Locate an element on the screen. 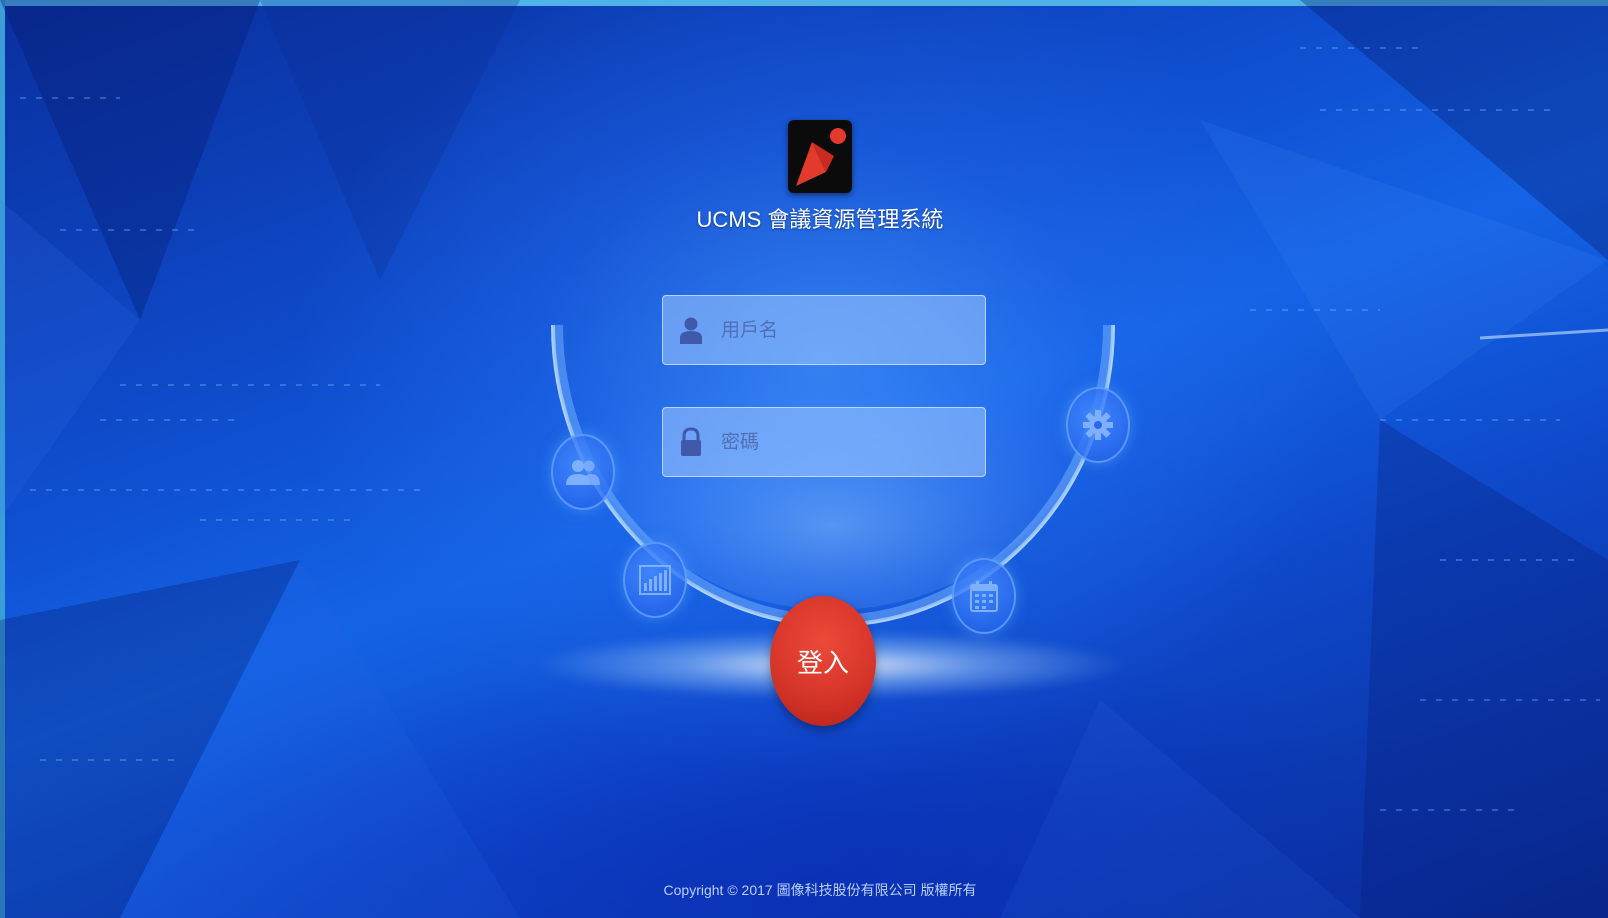  username-input is located at coordinates (841, 330).